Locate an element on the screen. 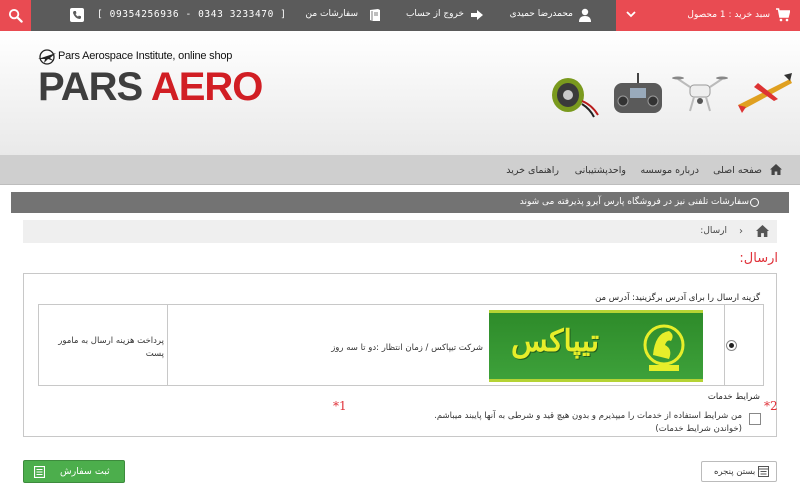 The image size is (800, 493). nav-guide: راهنمای خرید is located at coordinates (532, 170).